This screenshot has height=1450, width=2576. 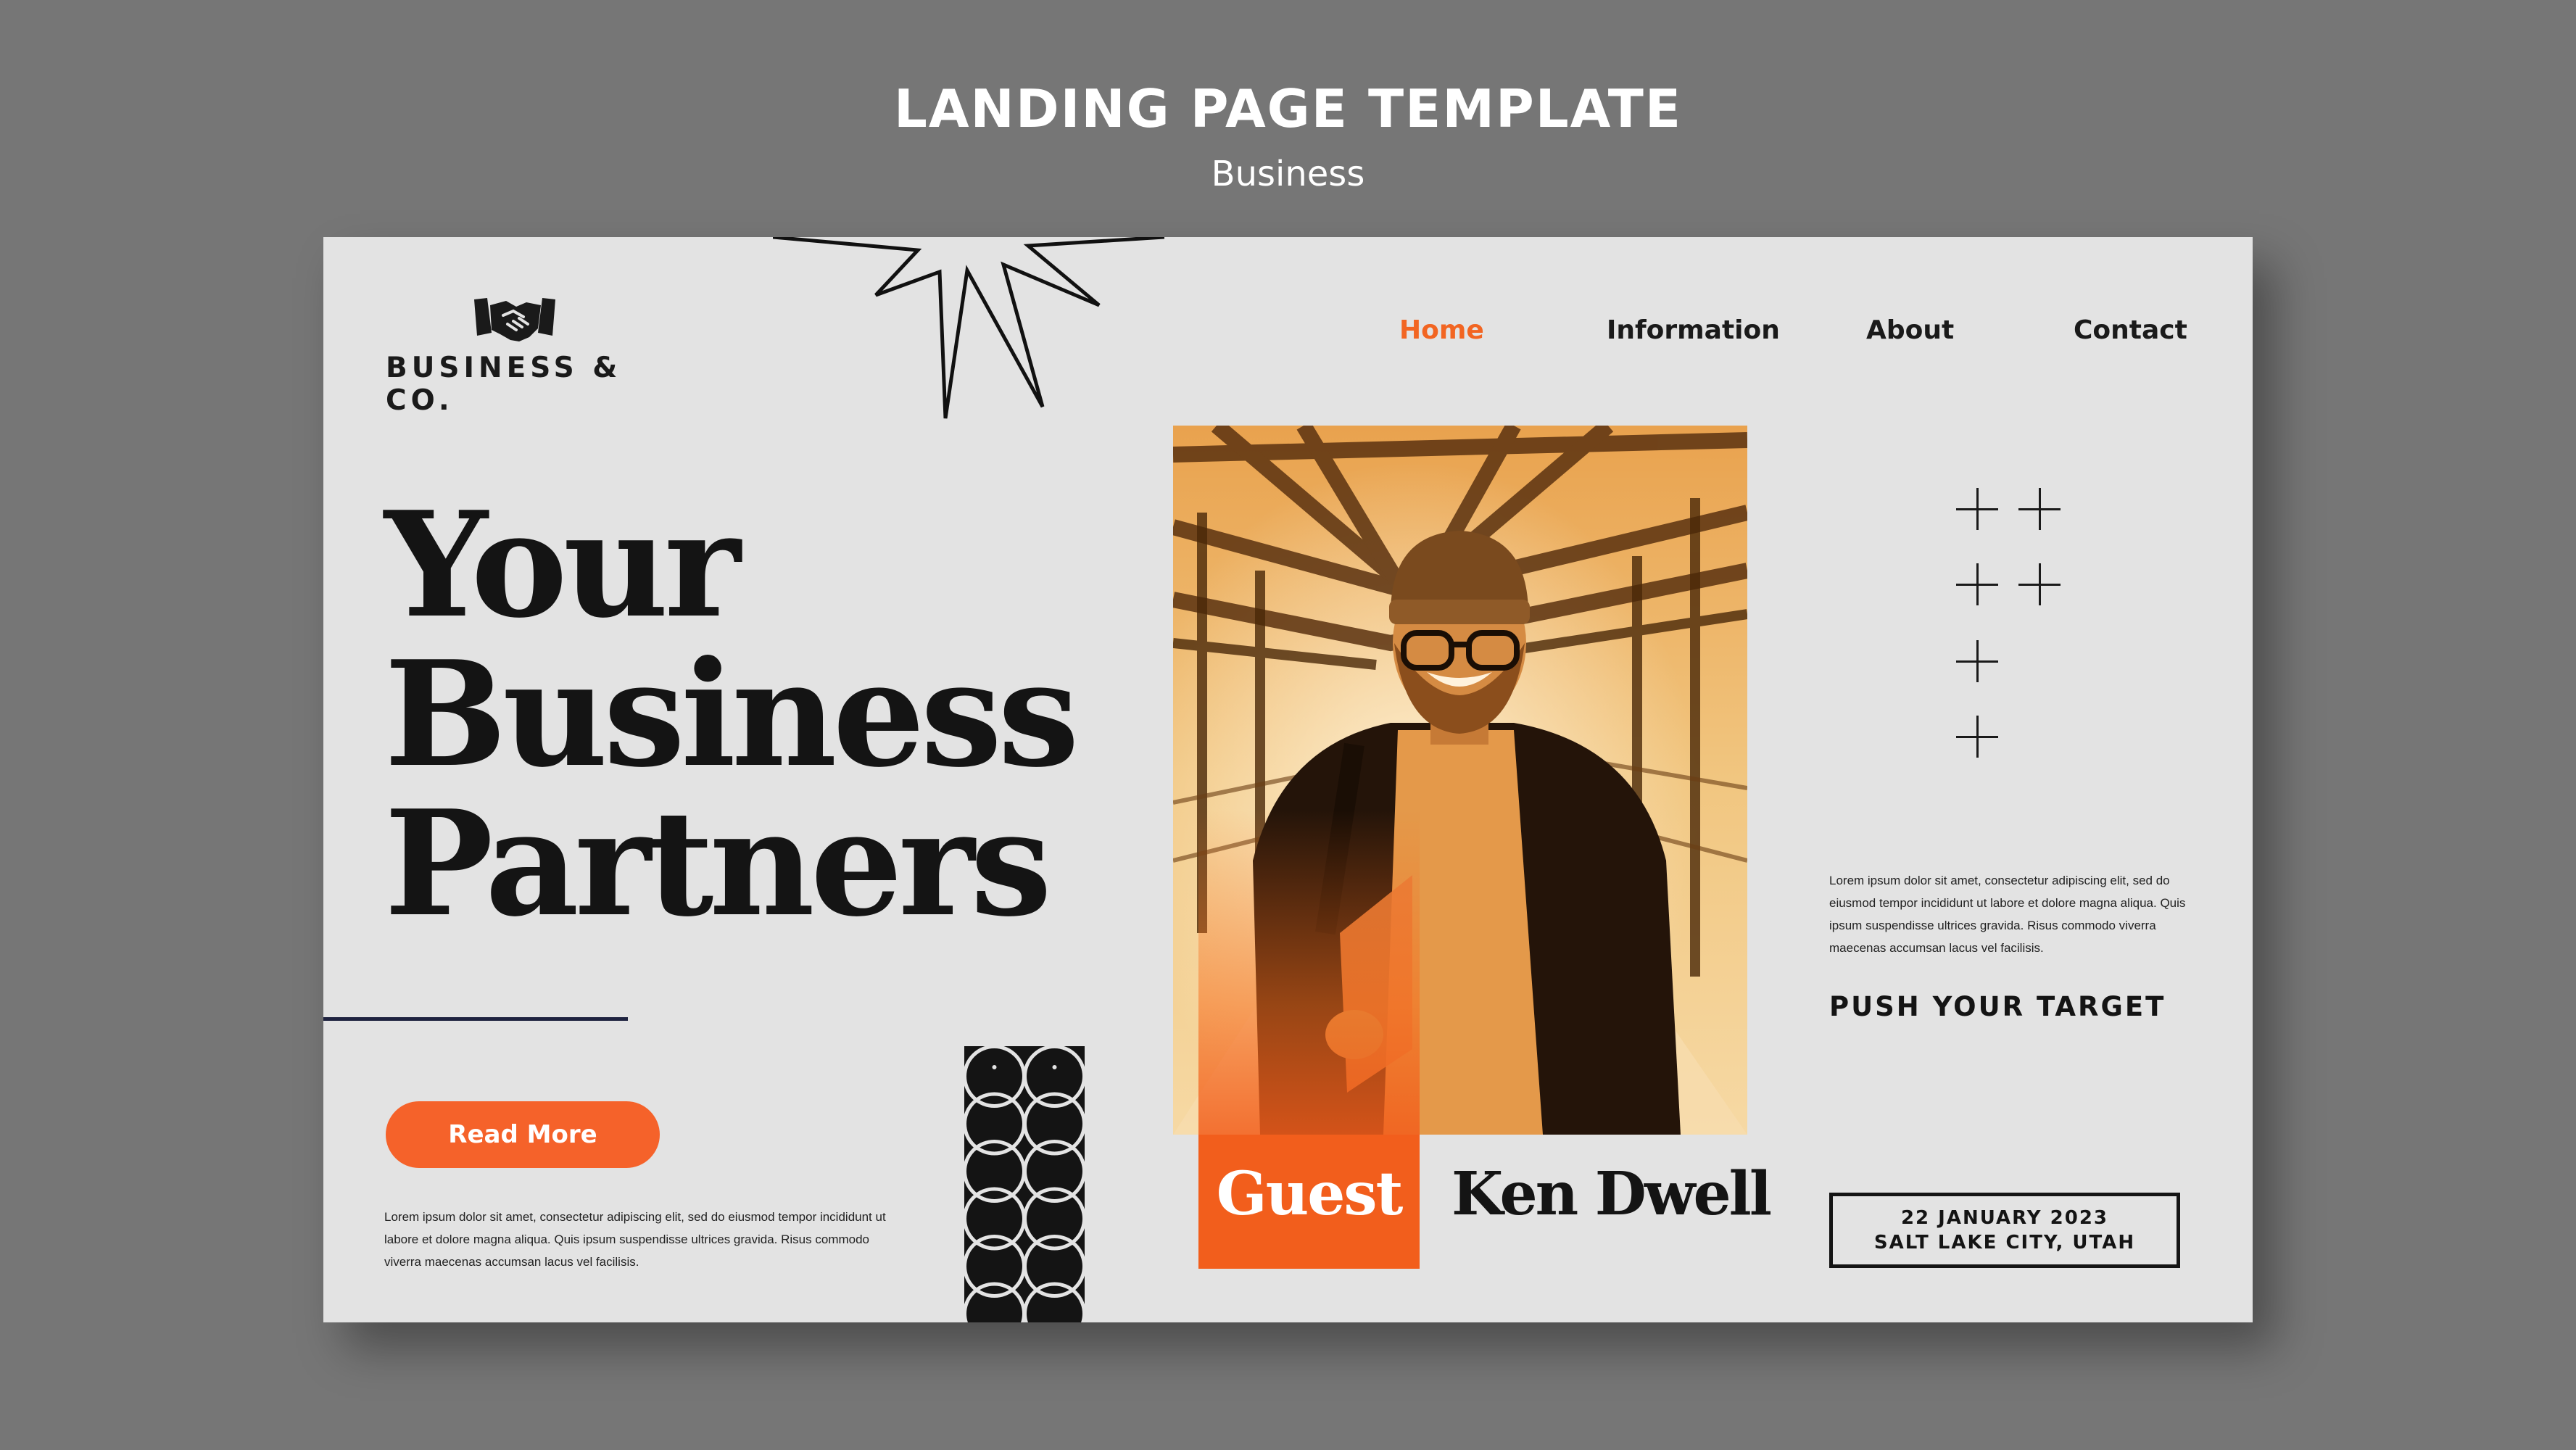 I want to click on event-location: SALT LAKE CITY, UTAH, so click(x=2004, y=1243).